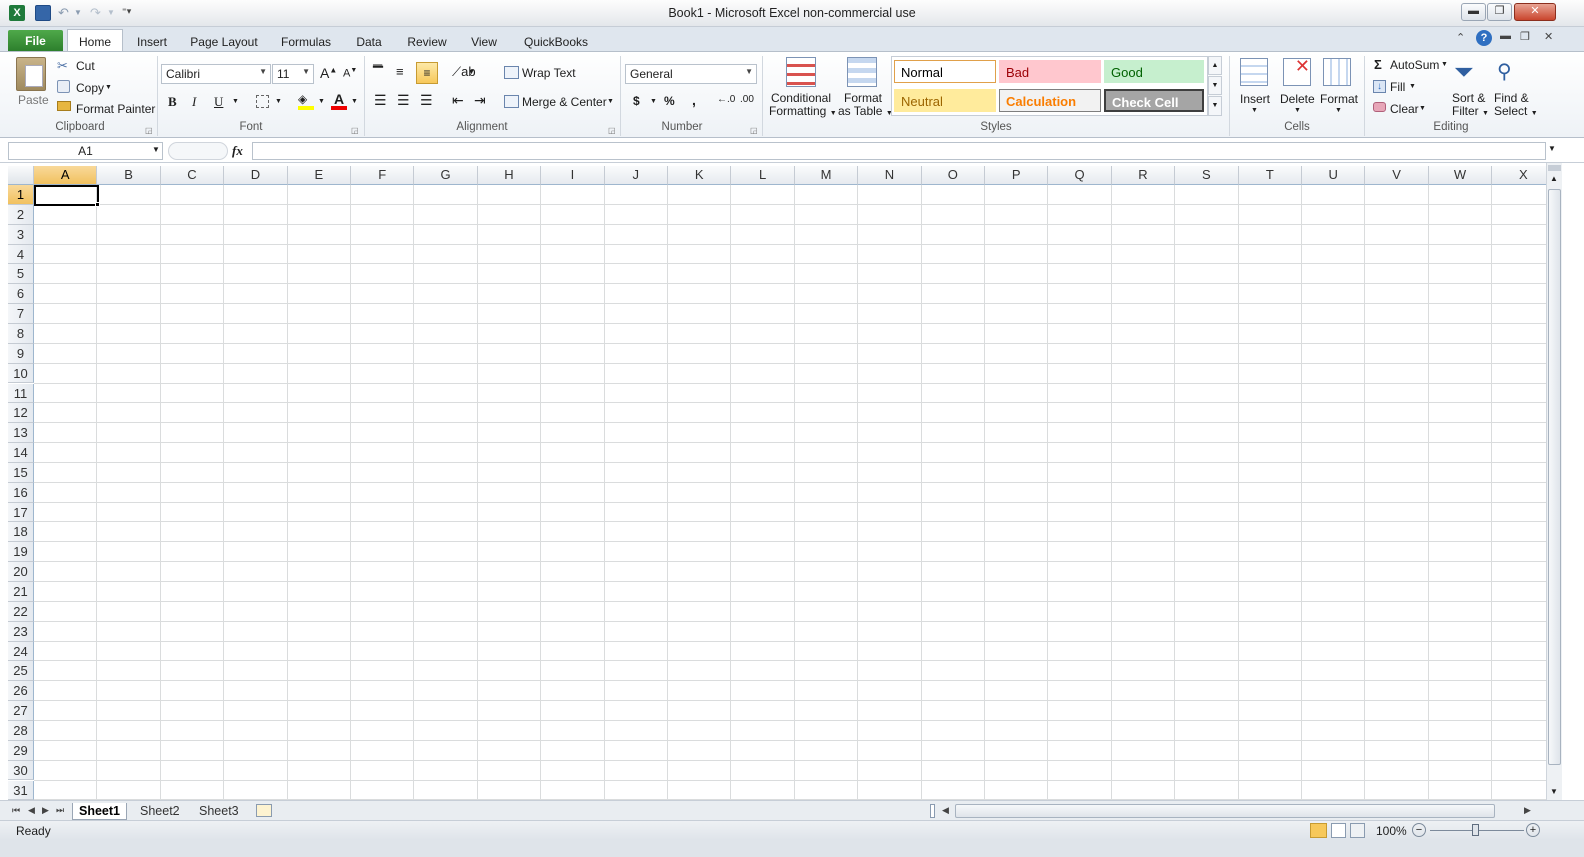 This screenshot has height=857, width=1584. I want to click on row-header-9: 9, so click(21, 353).